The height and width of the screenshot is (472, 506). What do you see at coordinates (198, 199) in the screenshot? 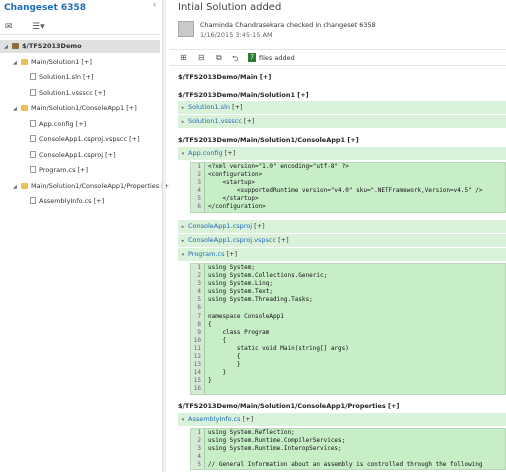
I see `line-number: 5` at bounding box center [198, 199].